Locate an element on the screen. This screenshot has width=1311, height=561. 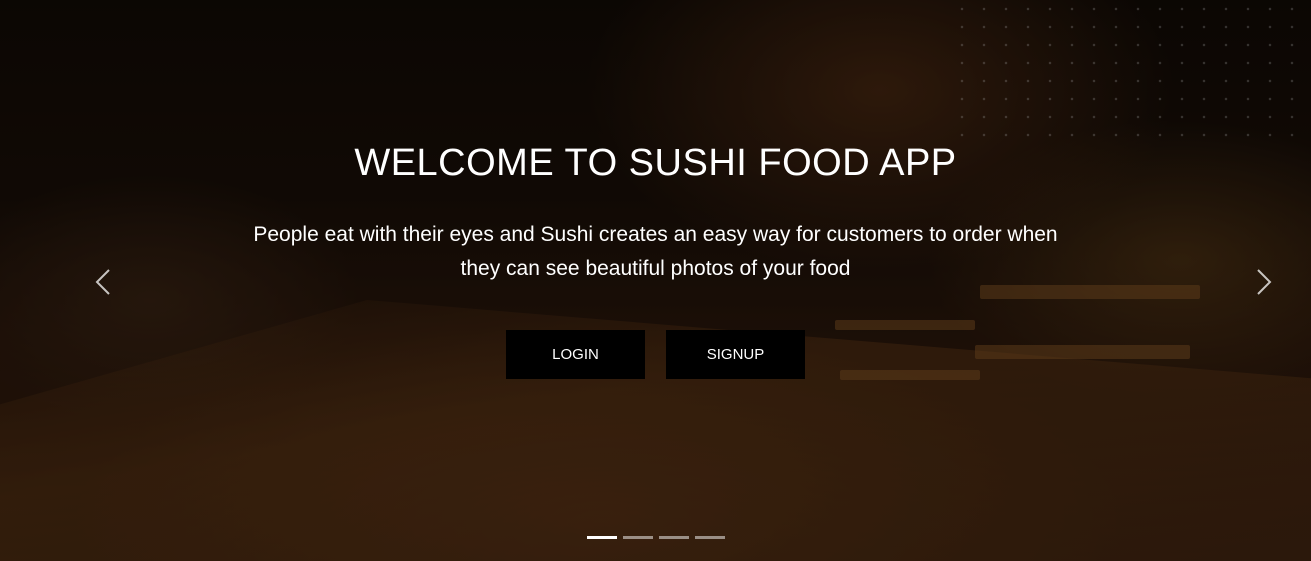
carousel-prev-button is located at coordinates (103, 282).